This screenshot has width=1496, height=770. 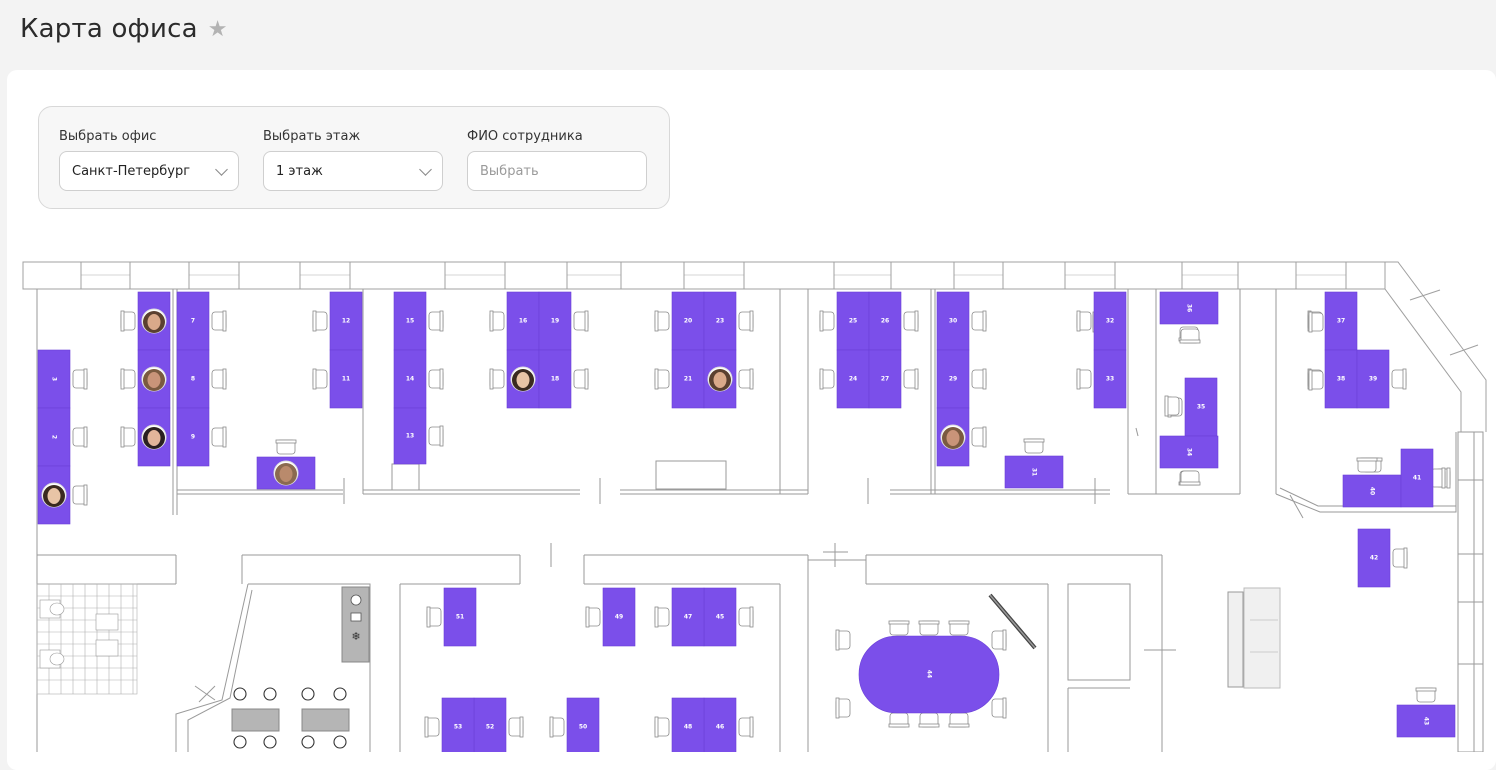 I want to click on desk-13: 13, so click(x=410, y=436).